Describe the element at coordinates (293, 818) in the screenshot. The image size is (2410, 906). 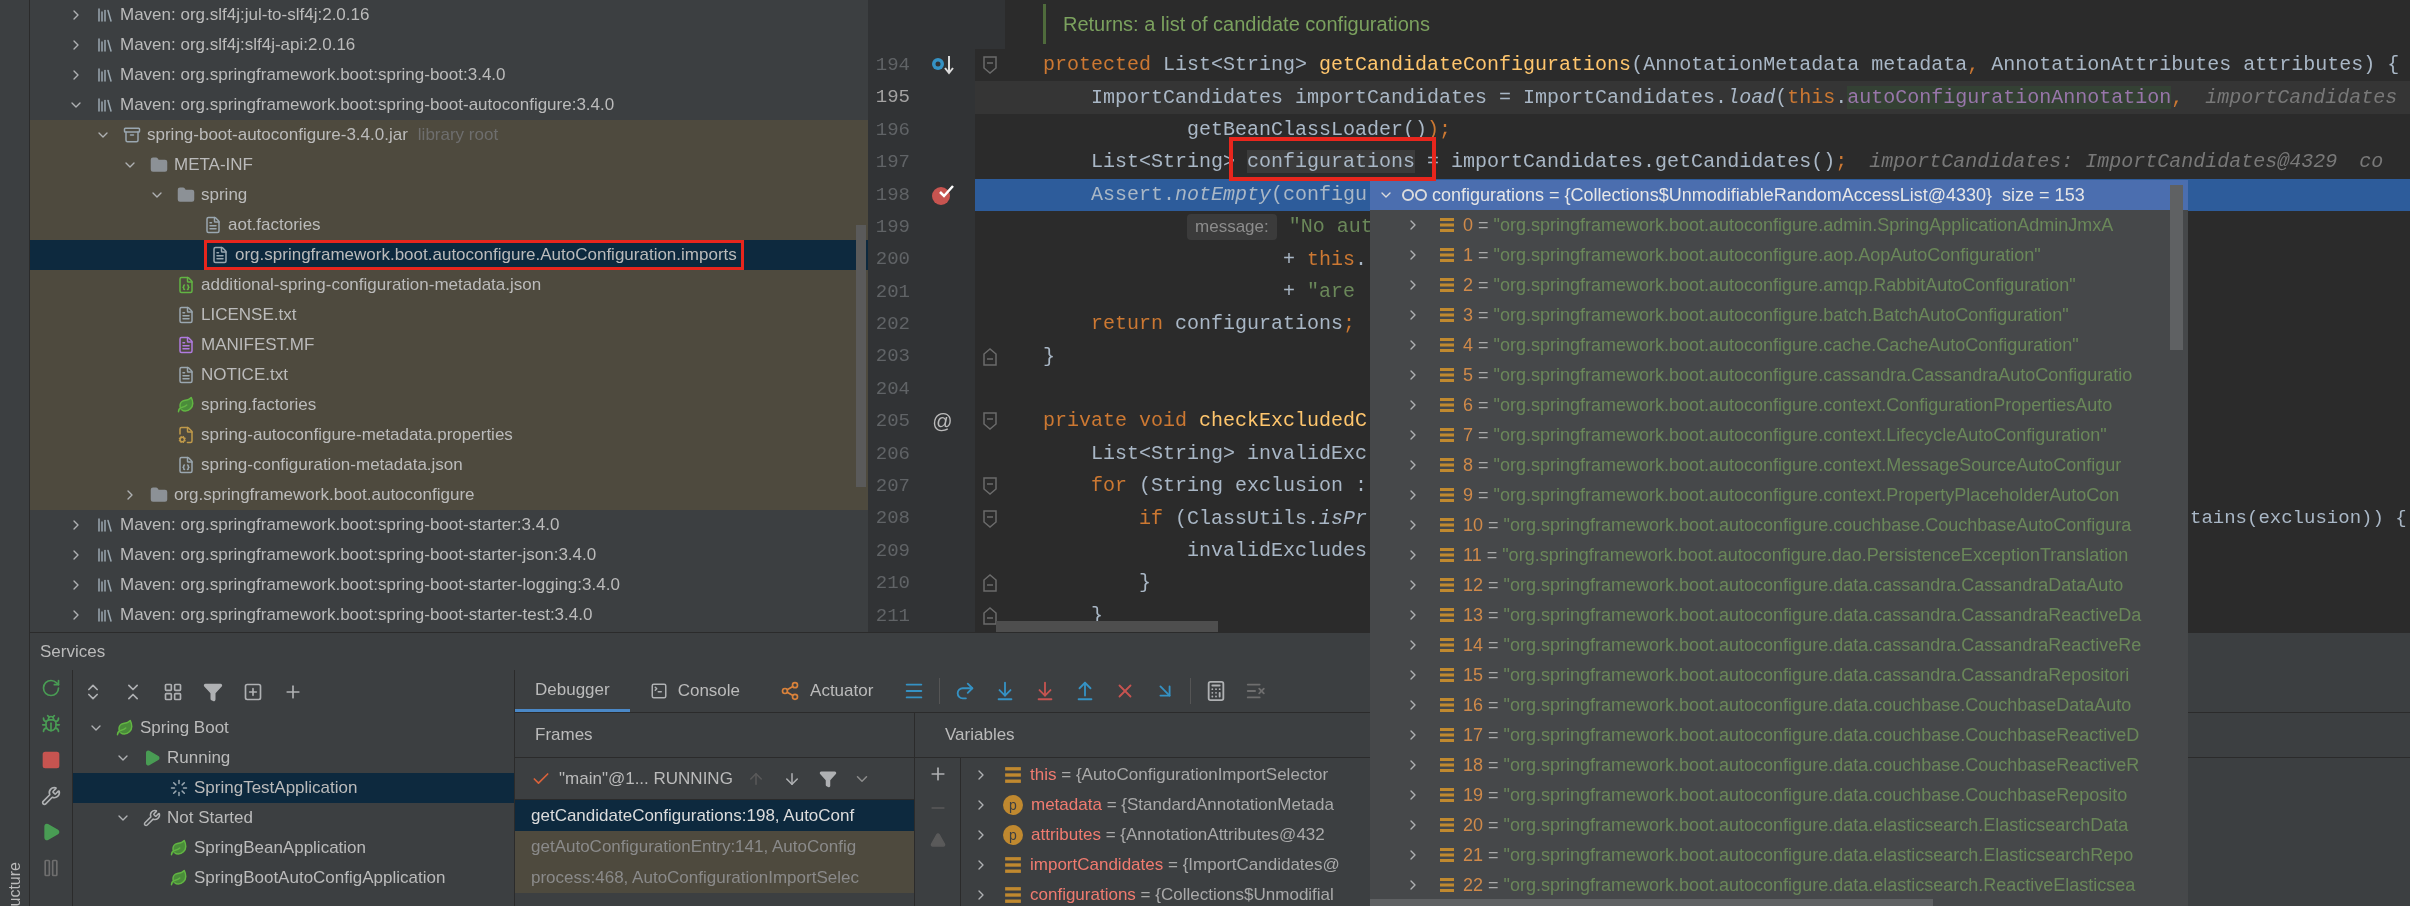
I see `tree-row: Not Started` at that location.